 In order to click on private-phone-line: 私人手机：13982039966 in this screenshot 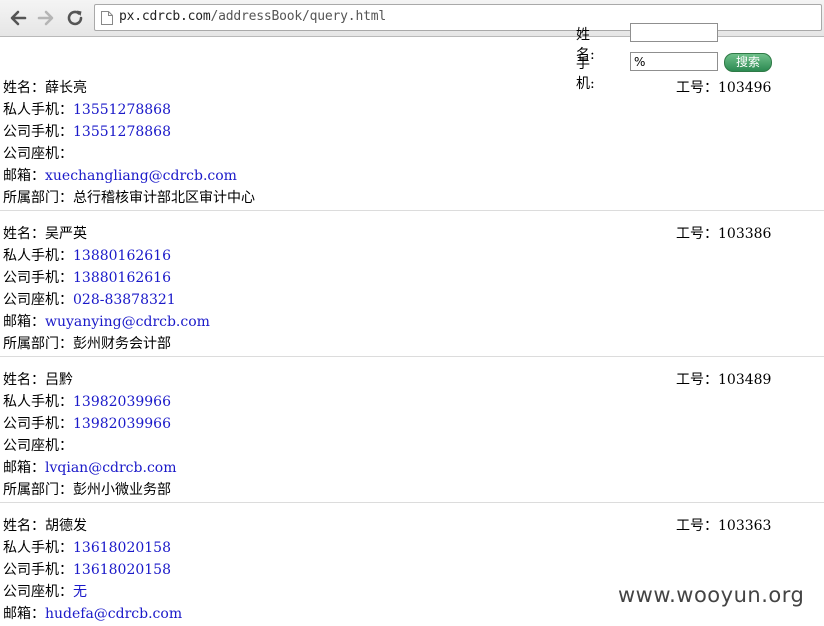, I will do `click(87, 402)`.